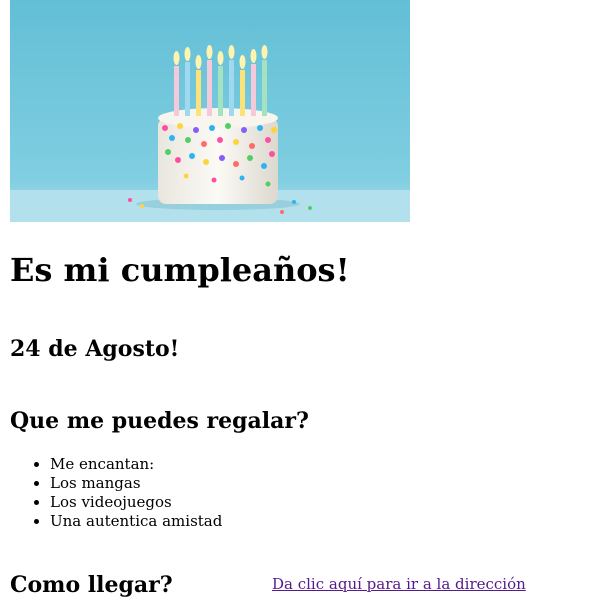 The height and width of the screenshot is (616, 589). I want to click on page-title: Es mi cumpleaños!, so click(180, 270).